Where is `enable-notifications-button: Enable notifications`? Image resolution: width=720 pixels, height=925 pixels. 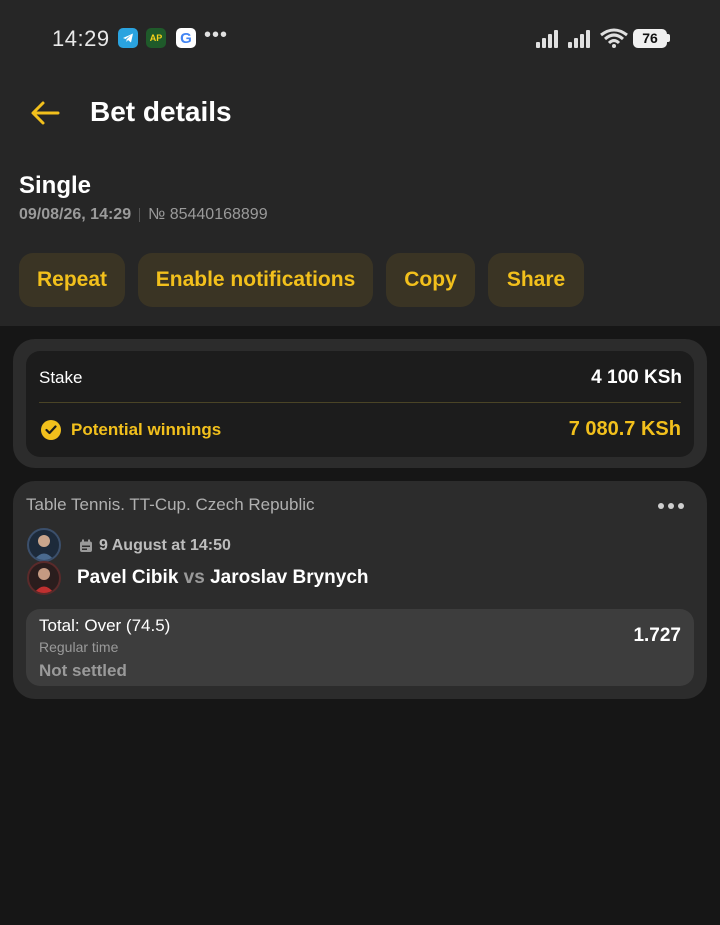 enable-notifications-button: Enable notifications is located at coordinates (255, 280).